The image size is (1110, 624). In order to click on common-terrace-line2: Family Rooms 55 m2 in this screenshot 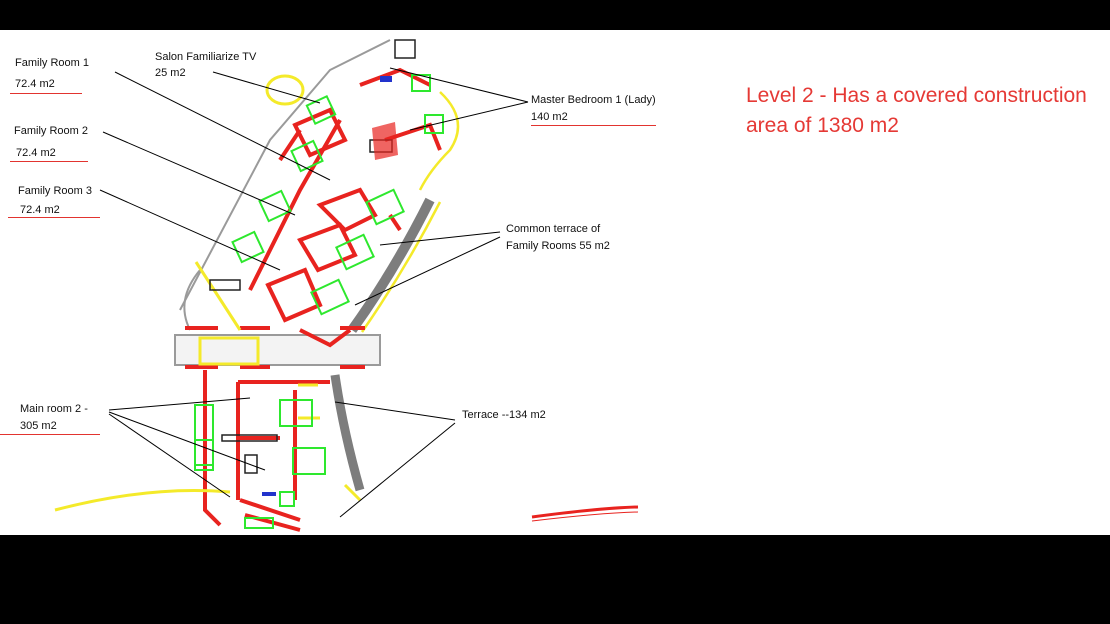, I will do `click(558, 246)`.